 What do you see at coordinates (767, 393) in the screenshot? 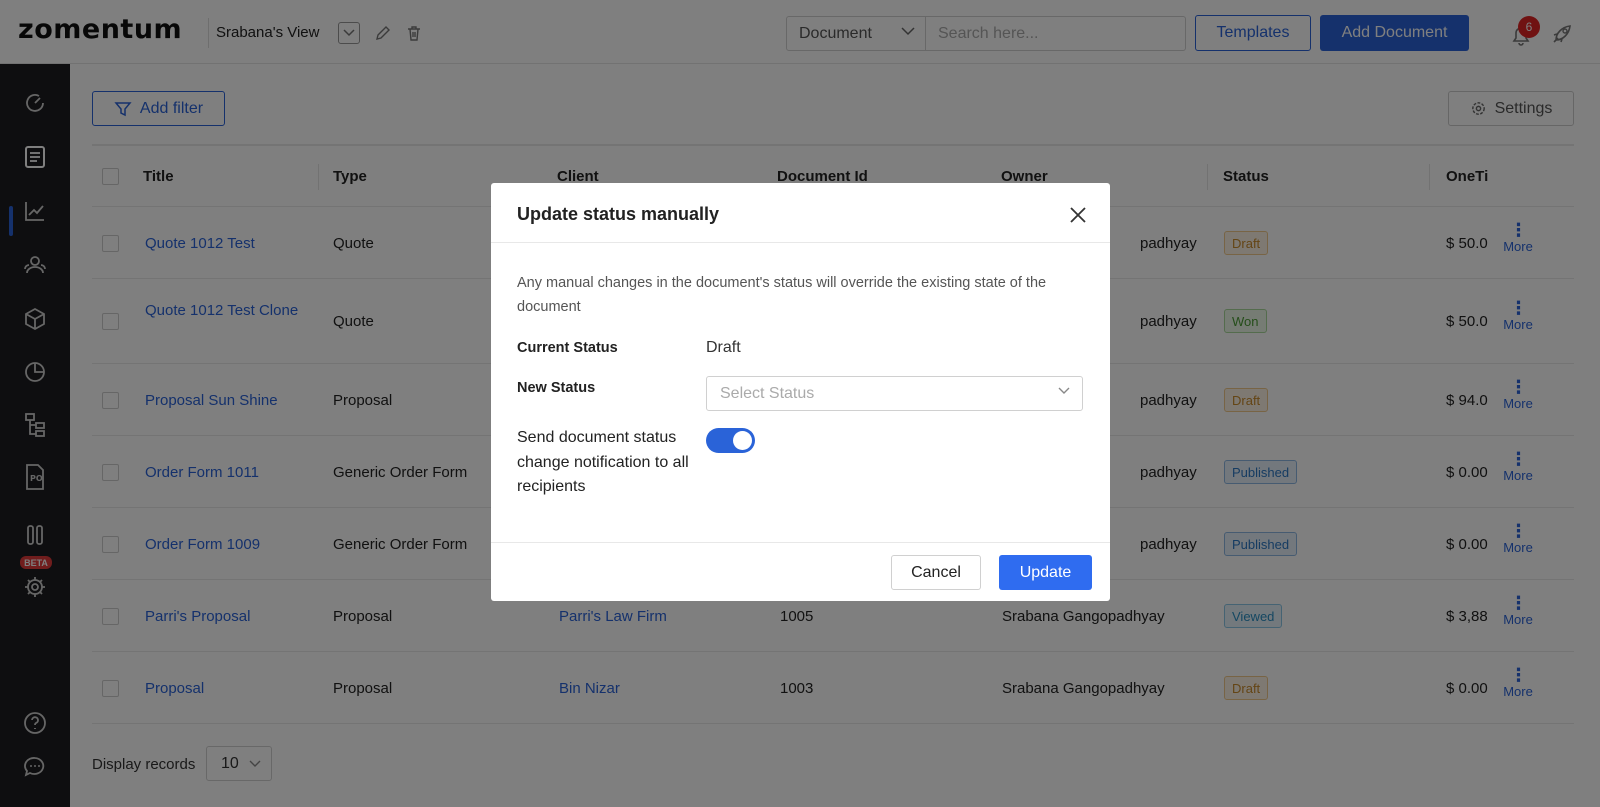
I see `new-status-placeholder: Select Status` at bounding box center [767, 393].